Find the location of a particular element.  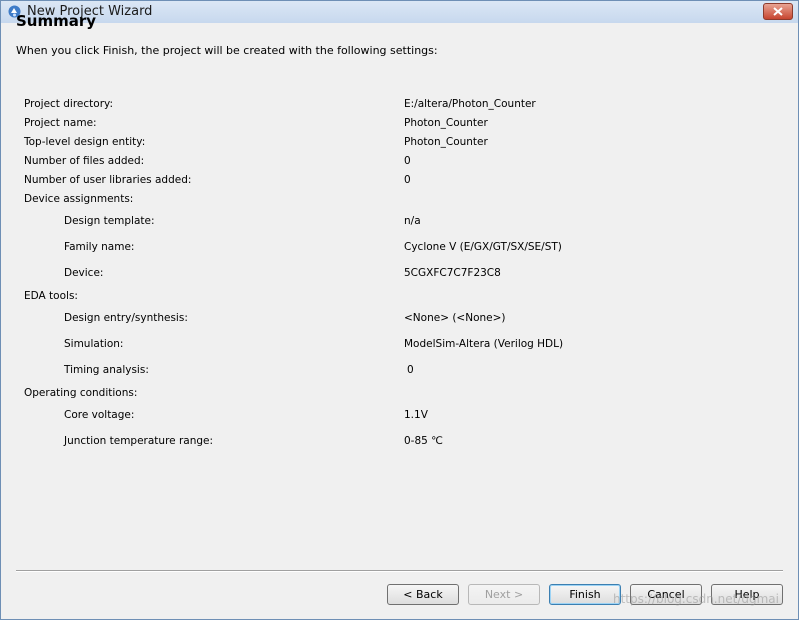

setting-label: Design entry/synthesis: is located at coordinates (126, 318).